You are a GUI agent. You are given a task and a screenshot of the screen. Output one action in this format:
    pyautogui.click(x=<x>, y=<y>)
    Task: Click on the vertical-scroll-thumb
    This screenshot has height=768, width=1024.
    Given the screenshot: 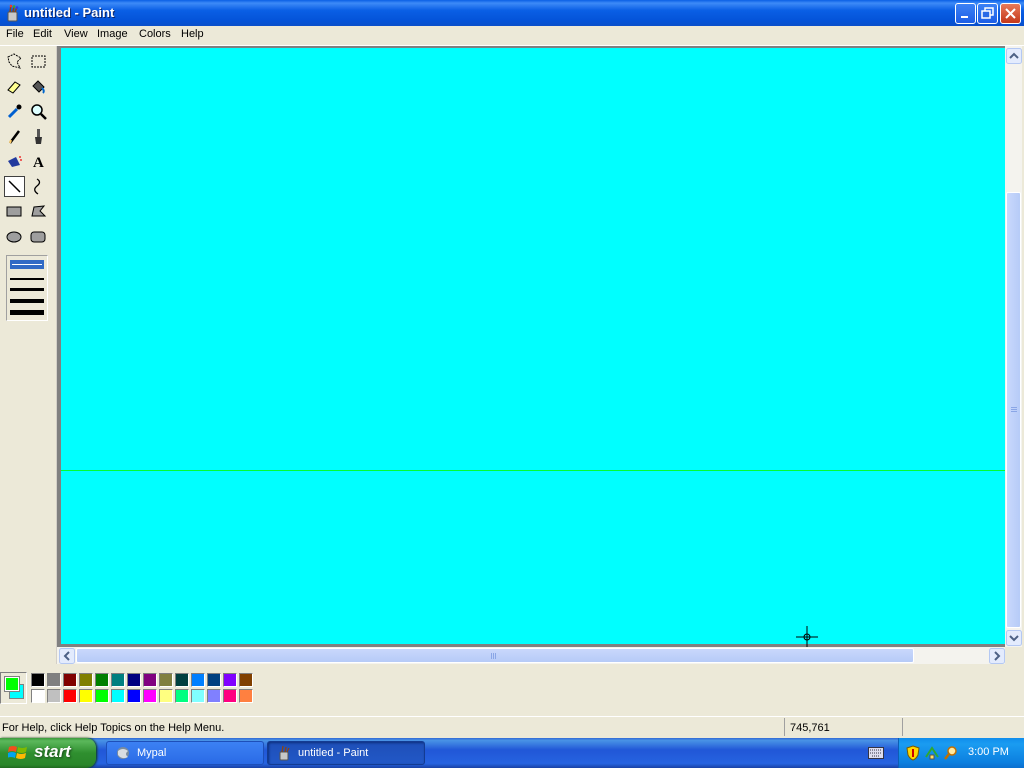 What is the action you would take?
    pyautogui.click(x=1013, y=410)
    